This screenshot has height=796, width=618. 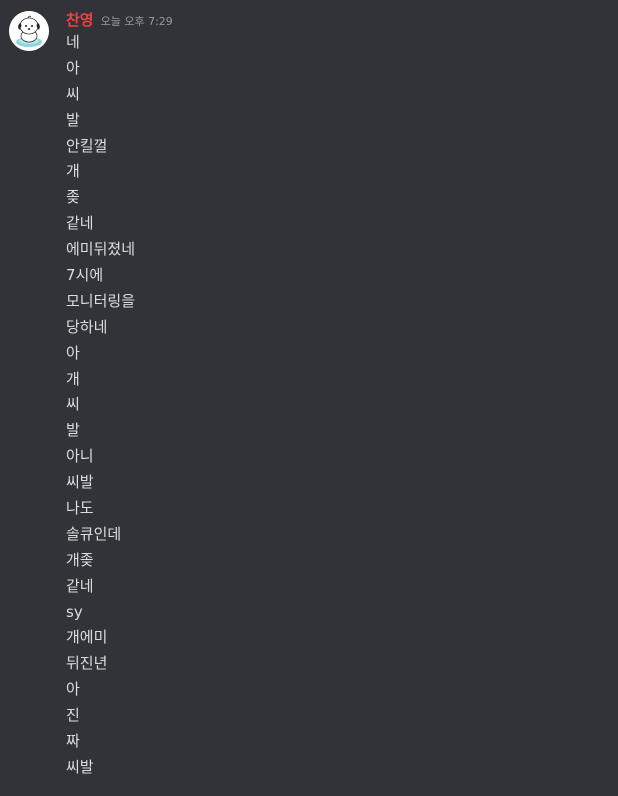 I want to click on message-timestamp: 오늘 오후 7:29, so click(x=136, y=21).